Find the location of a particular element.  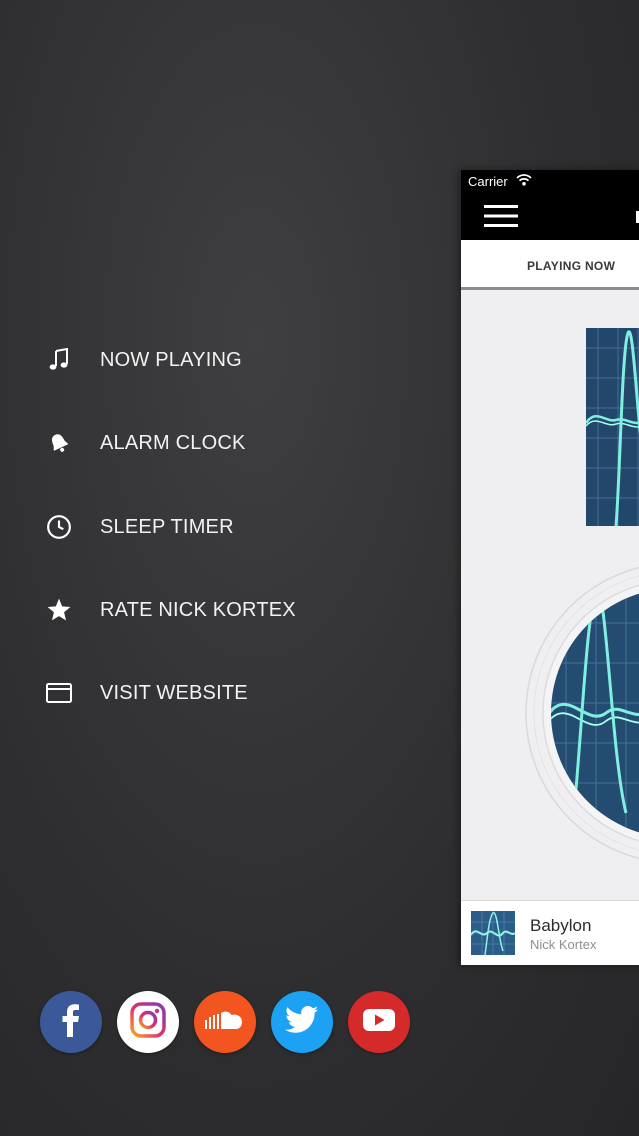

mini-player: Babylon Nick Kortex is located at coordinates (550, 932).